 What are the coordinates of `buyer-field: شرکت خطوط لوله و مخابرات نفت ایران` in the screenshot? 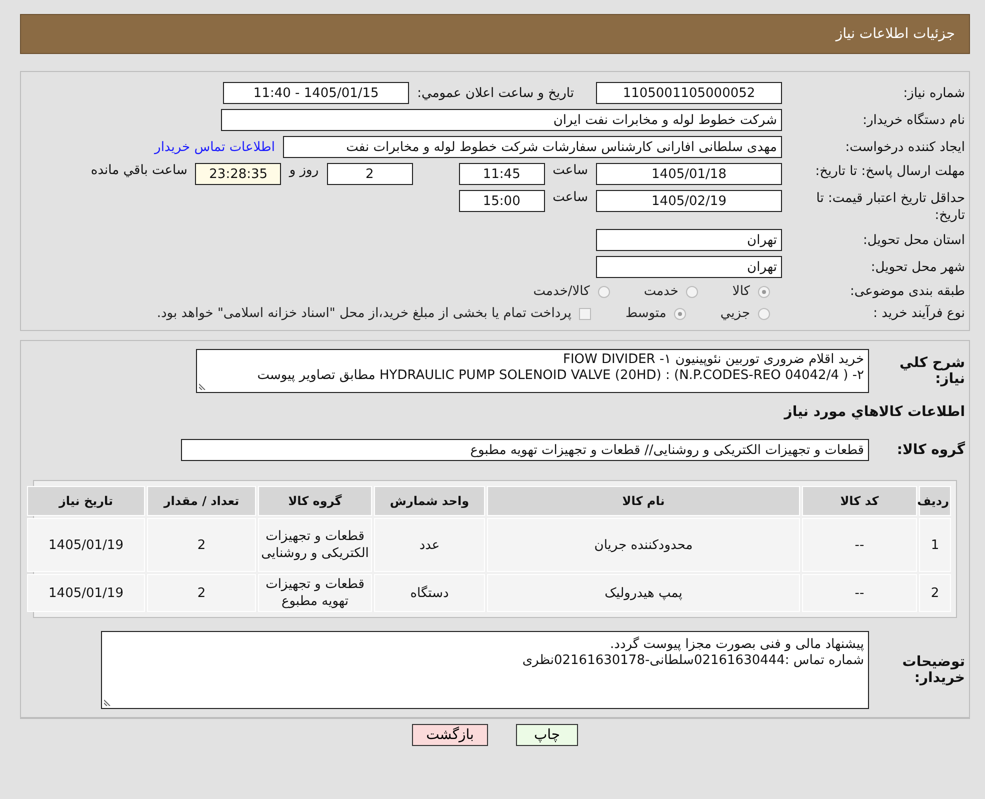 It's located at (501, 120).